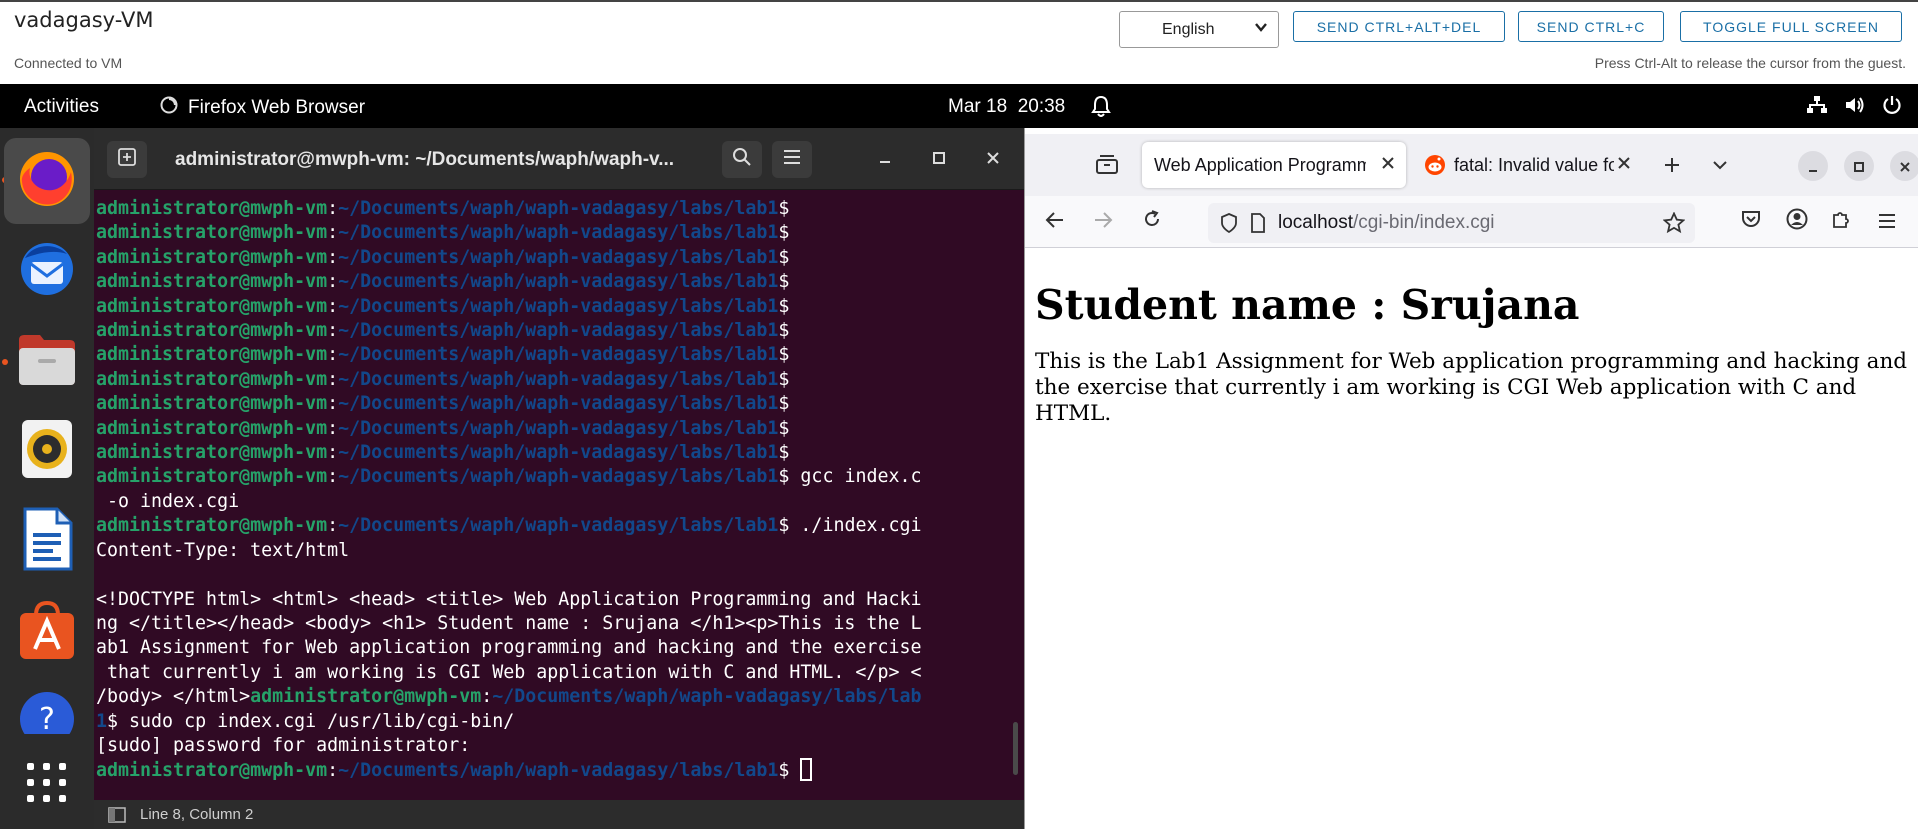  I want to click on tab-web-application: Web Application Programming and Hacking, so click(1274, 165).